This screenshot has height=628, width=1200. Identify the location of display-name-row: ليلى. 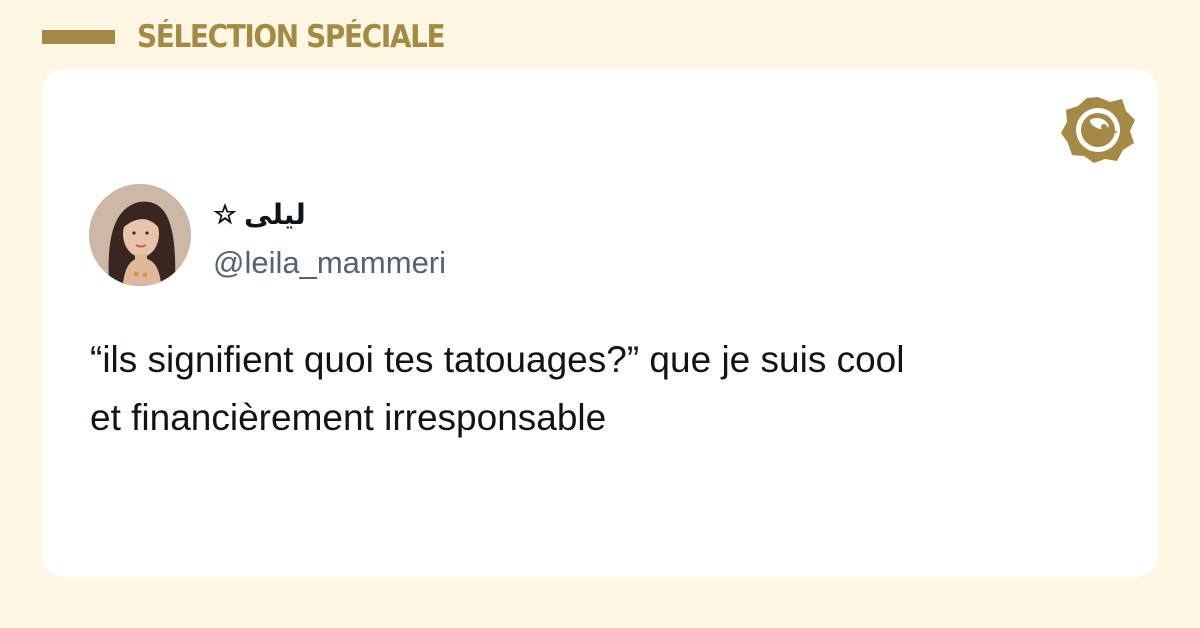
(259, 214).